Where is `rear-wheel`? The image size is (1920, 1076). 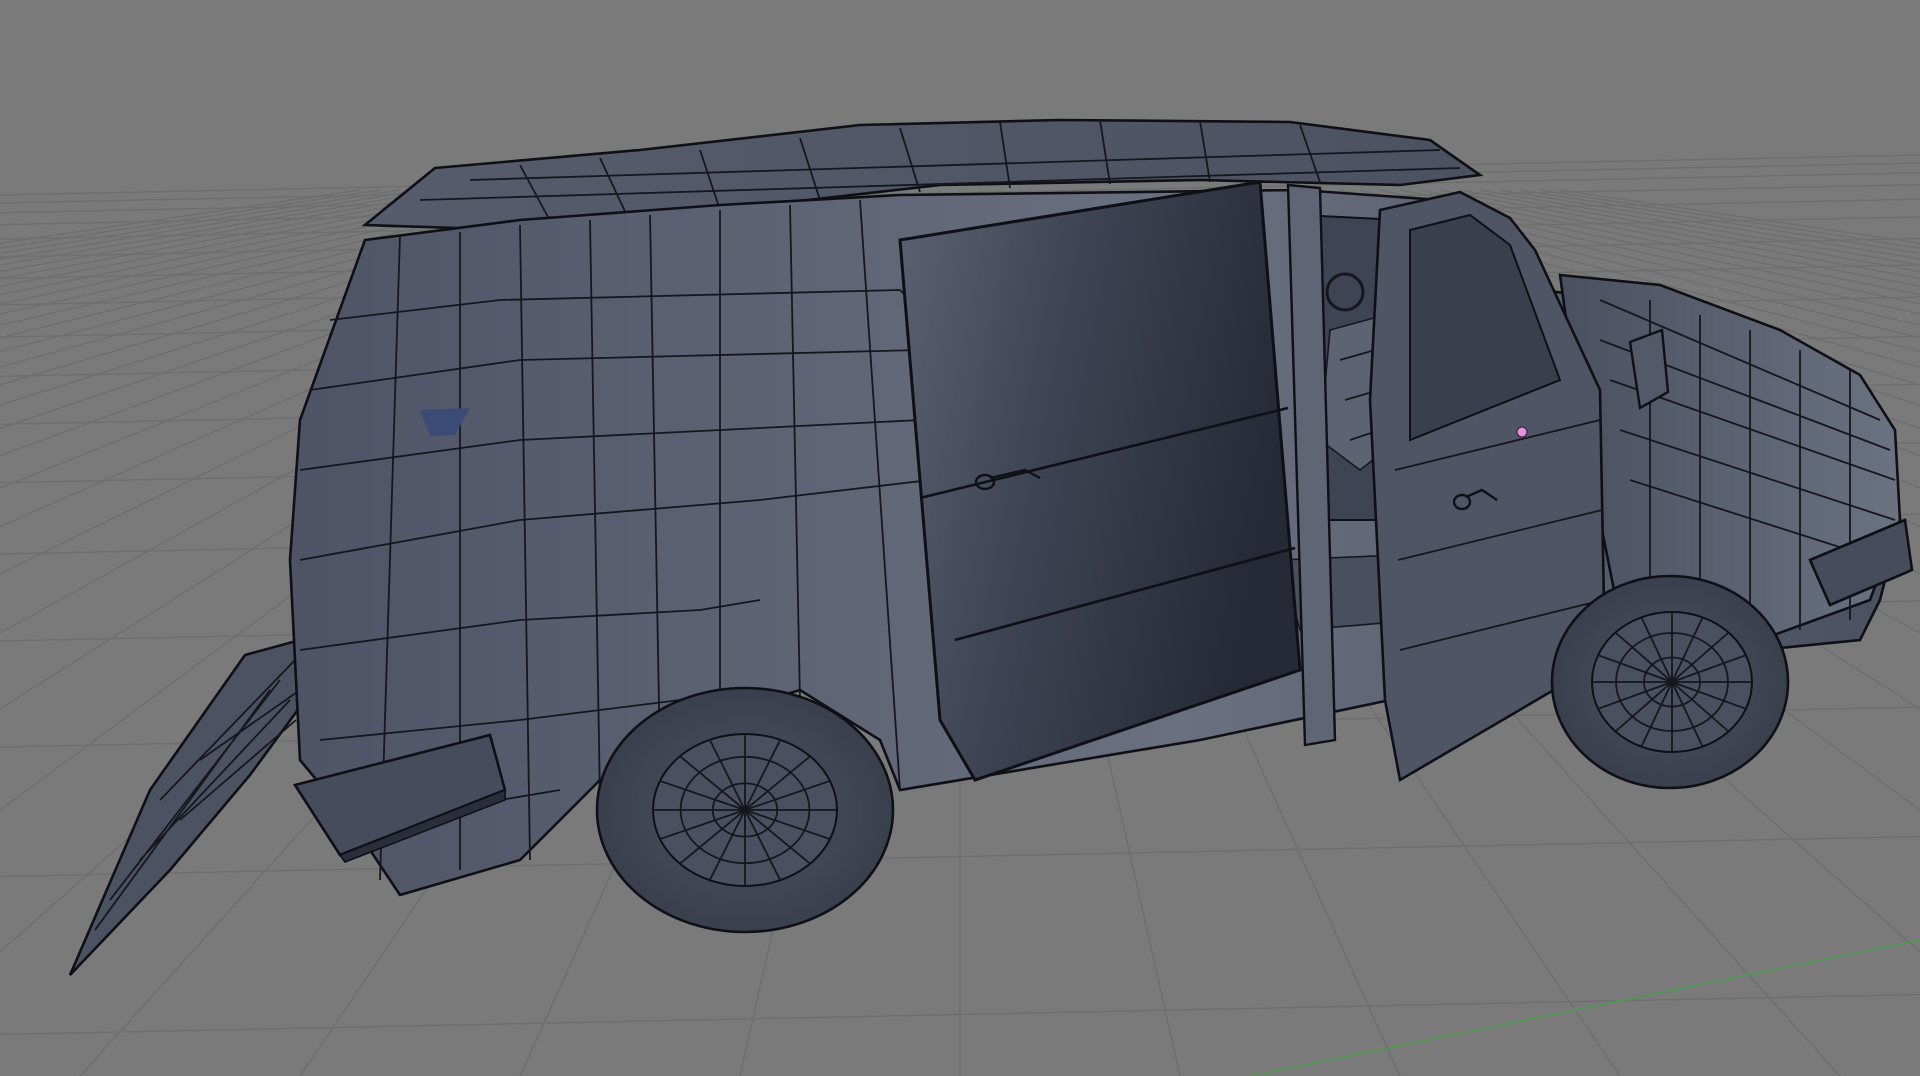 rear-wheel is located at coordinates (745, 810).